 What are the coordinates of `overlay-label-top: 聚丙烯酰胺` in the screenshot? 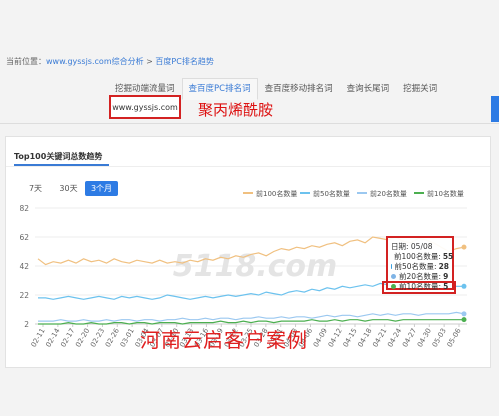 It's located at (236, 110).